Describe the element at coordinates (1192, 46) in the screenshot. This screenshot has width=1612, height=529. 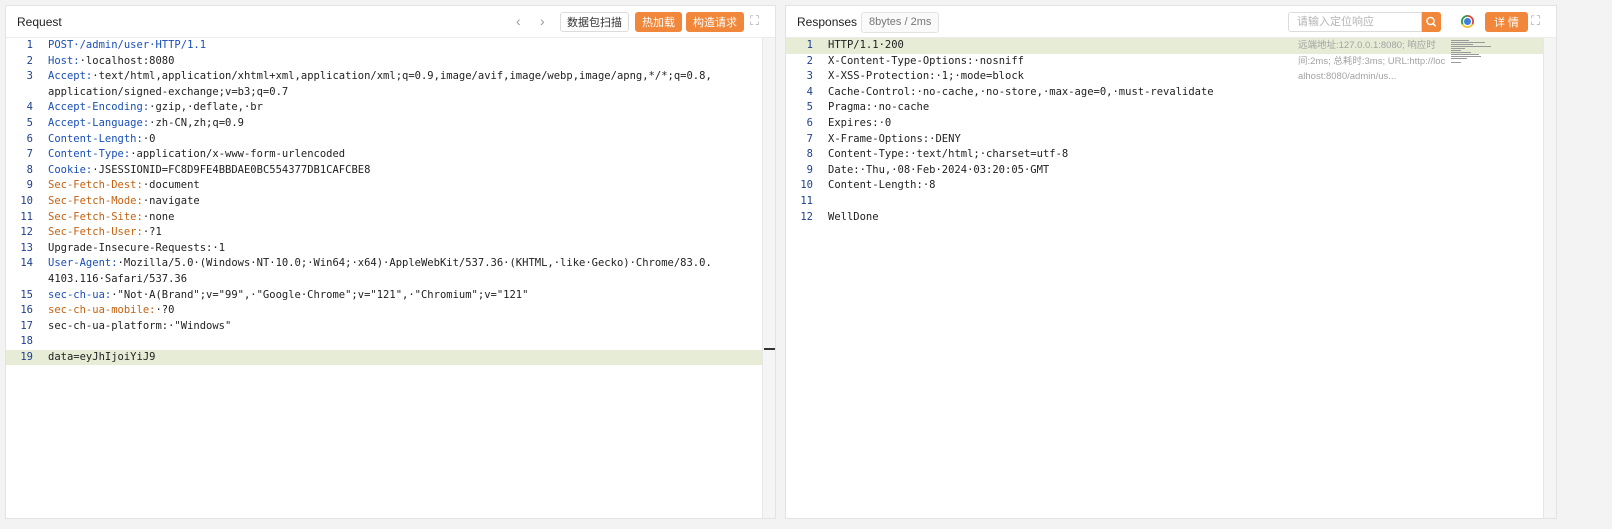
I see `line-text: HTTP/1.1·200` at that location.